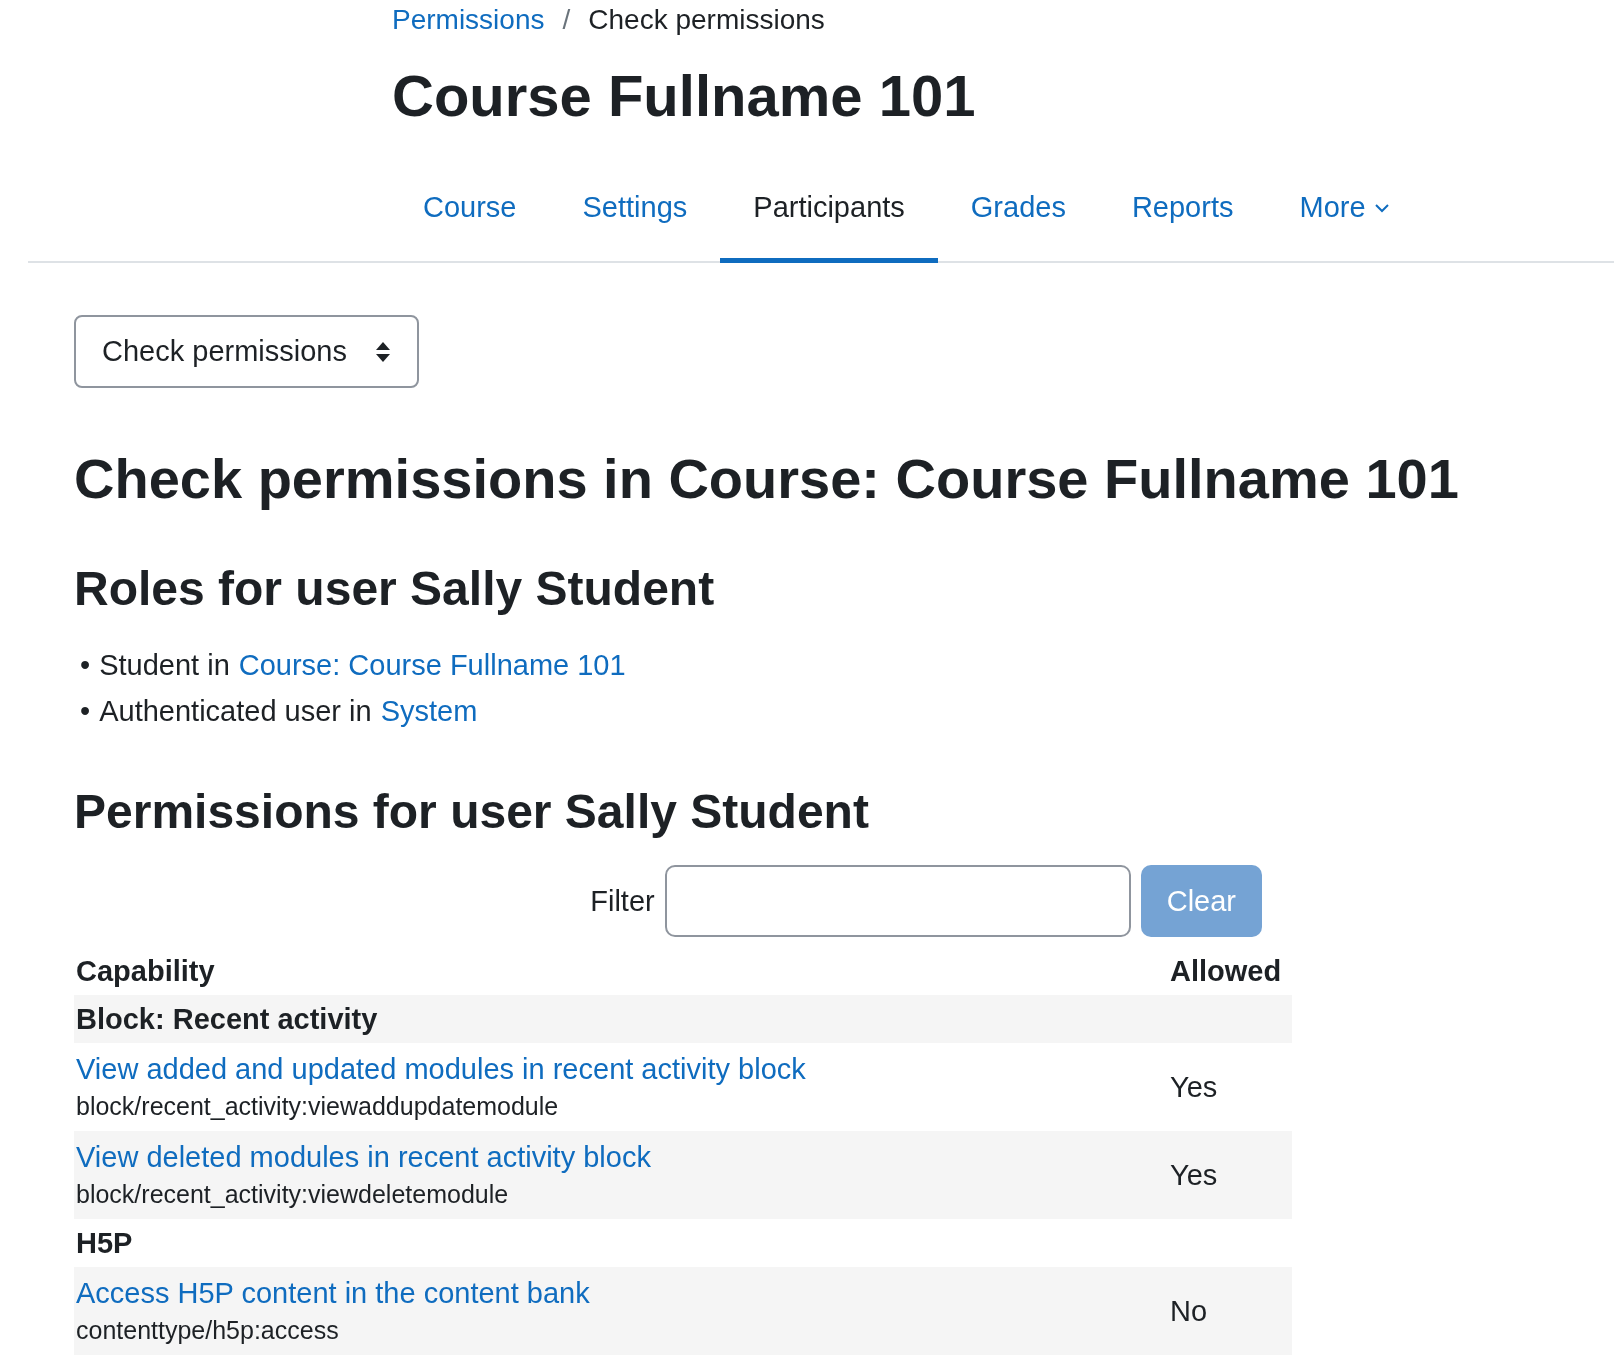 This screenshot has width=1614, height=1370. Describe the element at coordinates (470, 220) in the screenshot. I see `nav-tab: Course` at that location.